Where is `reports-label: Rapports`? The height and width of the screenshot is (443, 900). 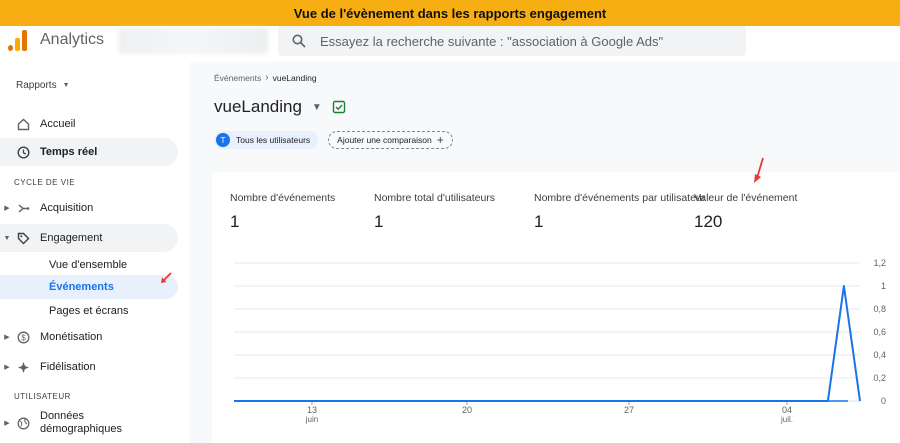 reports-label: Rapports is located at coordinates (36, 85).